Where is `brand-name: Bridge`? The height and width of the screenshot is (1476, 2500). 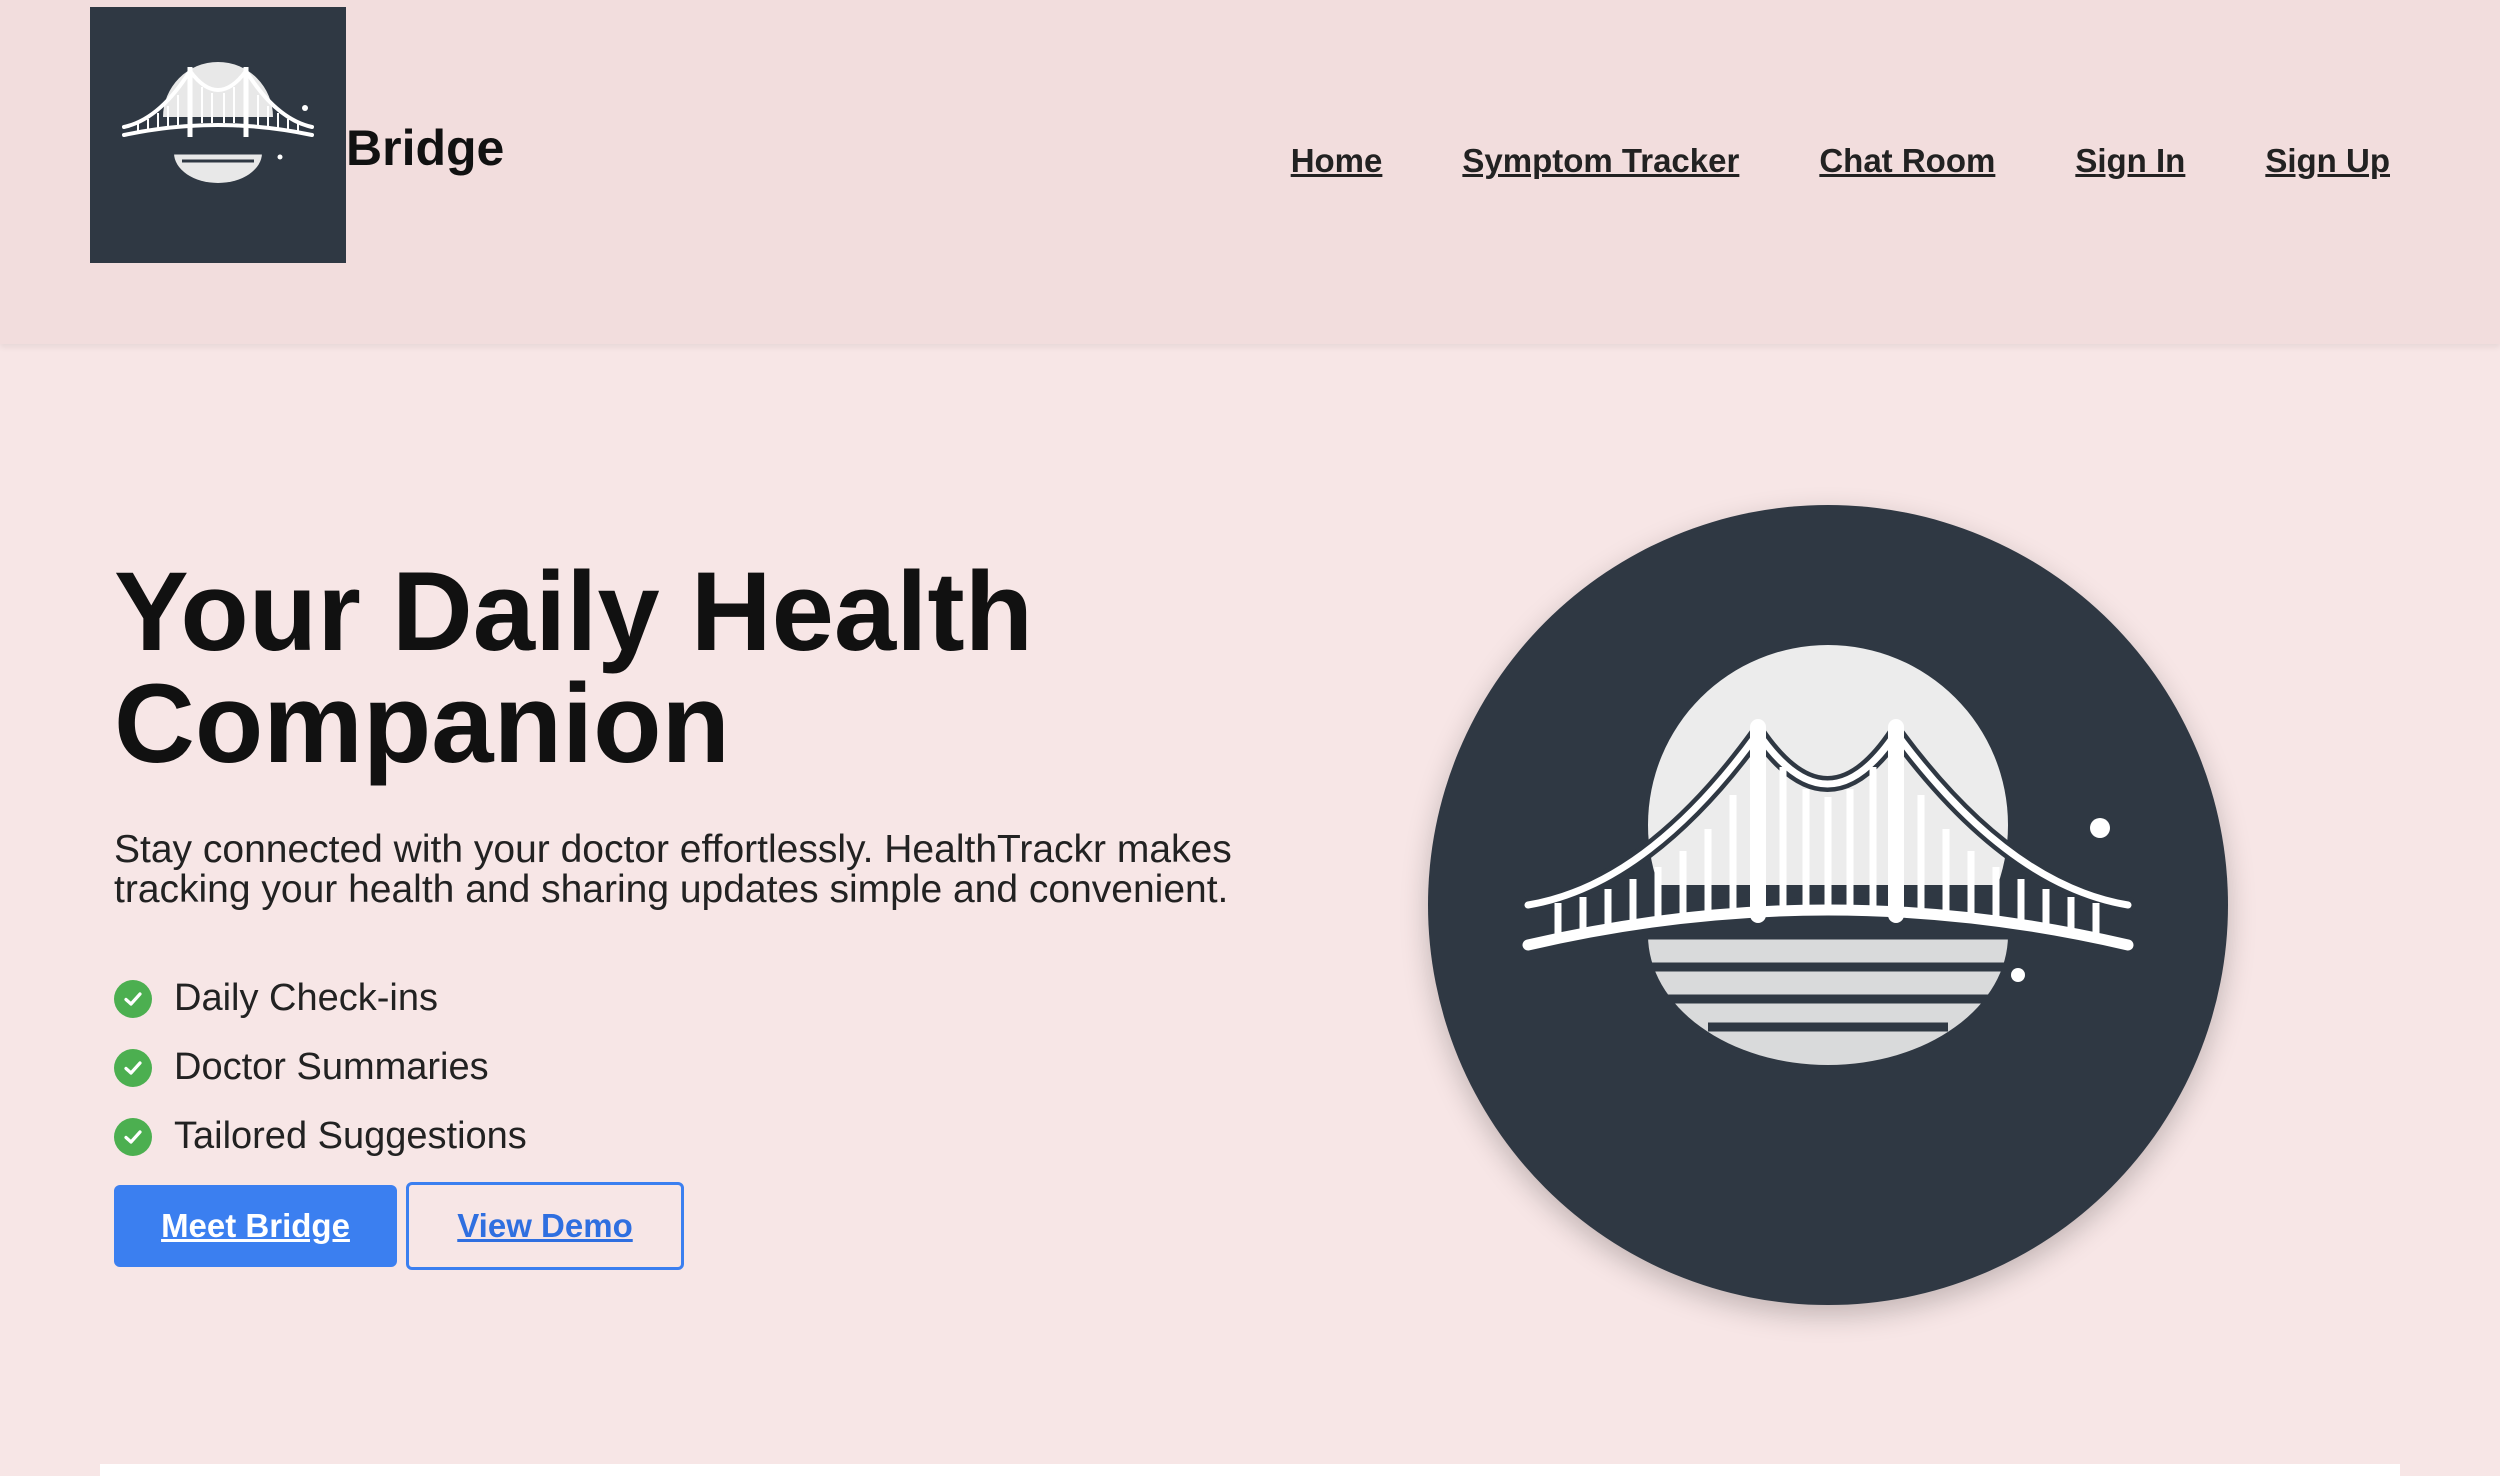 brand-name: Bridge is located at coordinates (425, 148).